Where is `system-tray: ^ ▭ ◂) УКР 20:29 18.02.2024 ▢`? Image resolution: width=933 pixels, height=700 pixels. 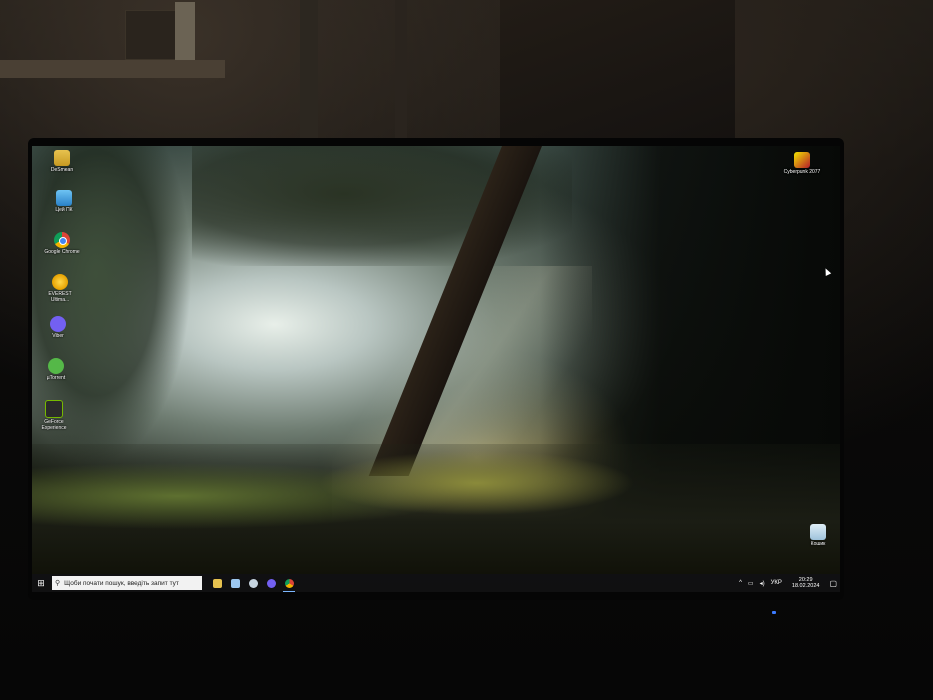 system-tray: ^ ▭ ◂) УКР 20:29 18.02.2024 ▢ is located at coordinates (788, 583).